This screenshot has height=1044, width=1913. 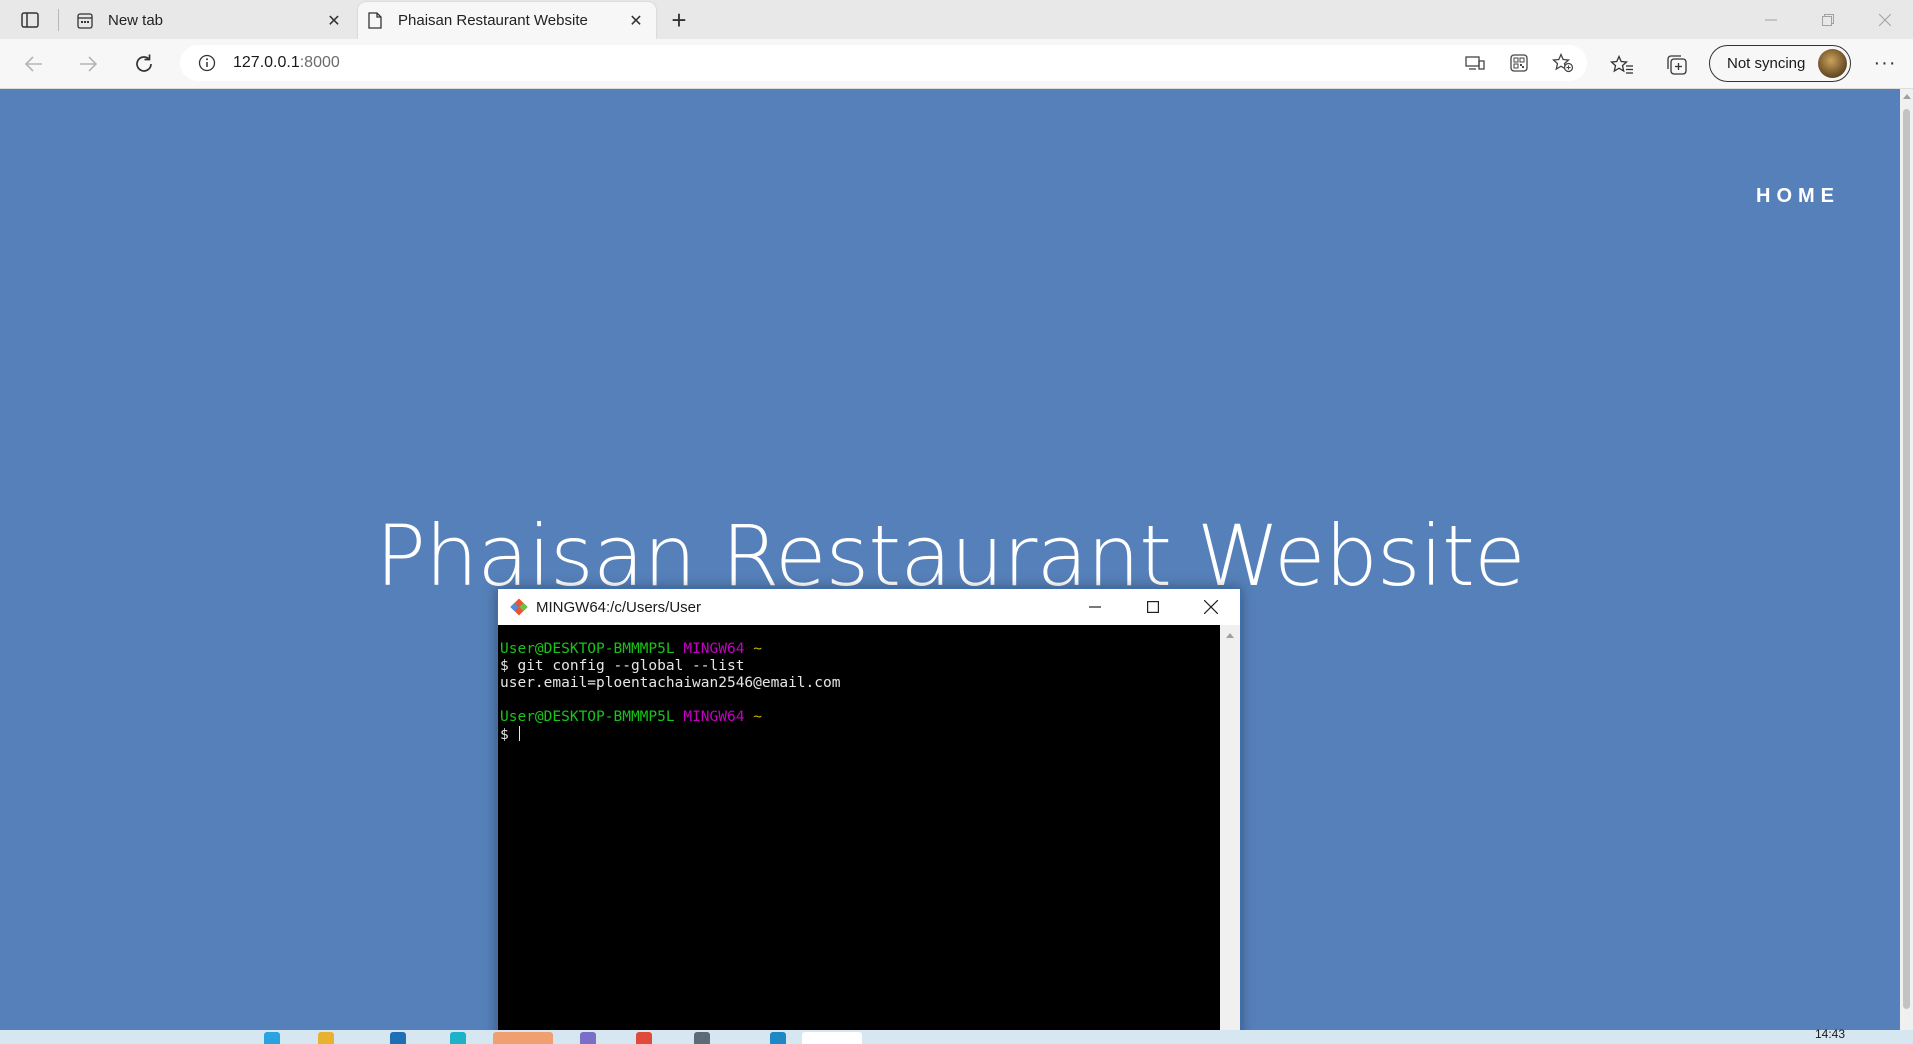 What do you see at coordinates (1798, 196) in the screenshot?
I see `nav-link-home: HOME` at bounding box center [1798, 196].